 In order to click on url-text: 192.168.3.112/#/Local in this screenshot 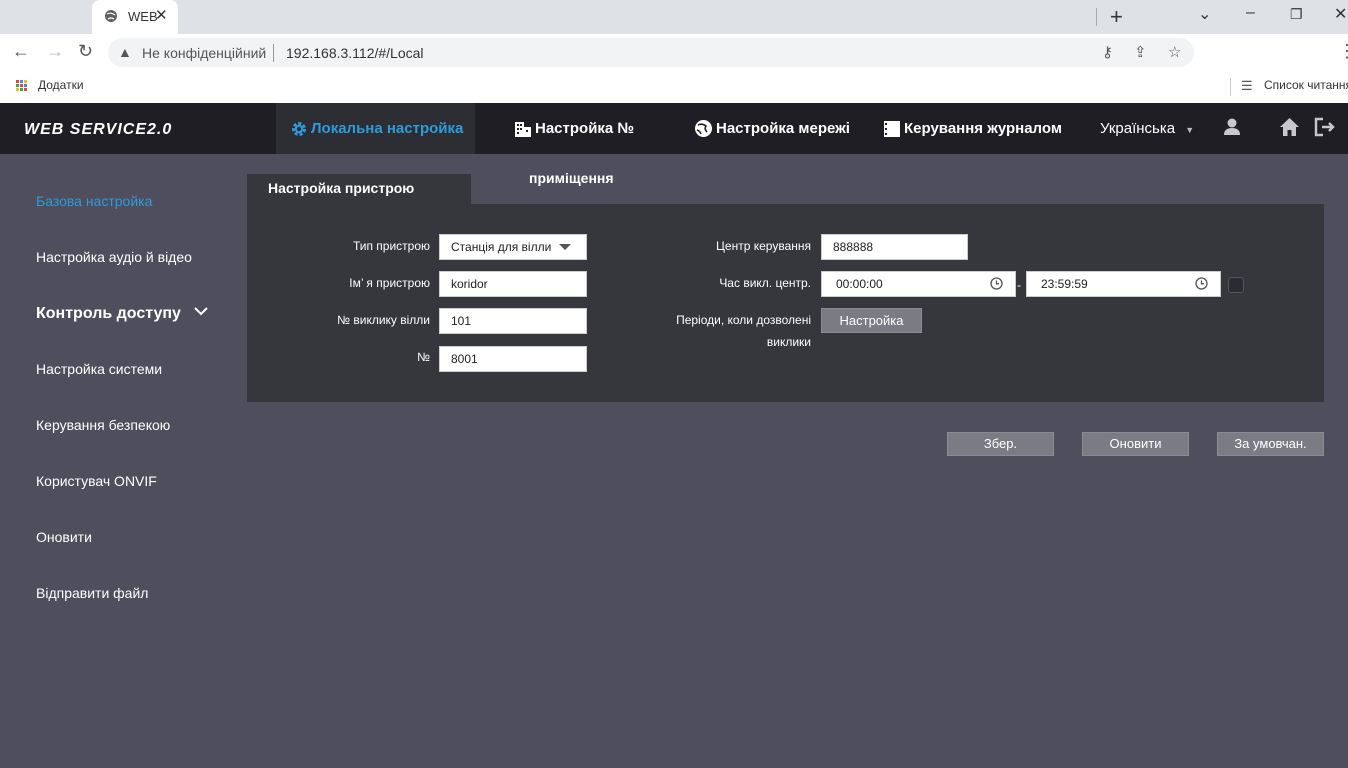, I will do `click(355, 53)`.